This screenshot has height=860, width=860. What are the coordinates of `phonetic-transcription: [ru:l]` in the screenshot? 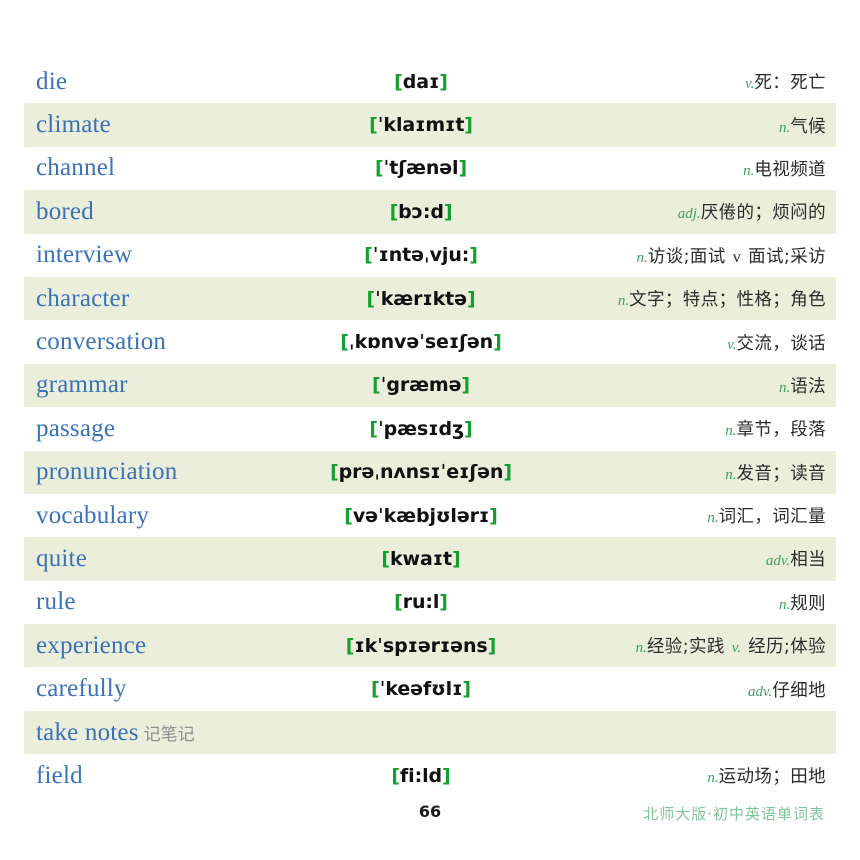 It's located at (421, 602).